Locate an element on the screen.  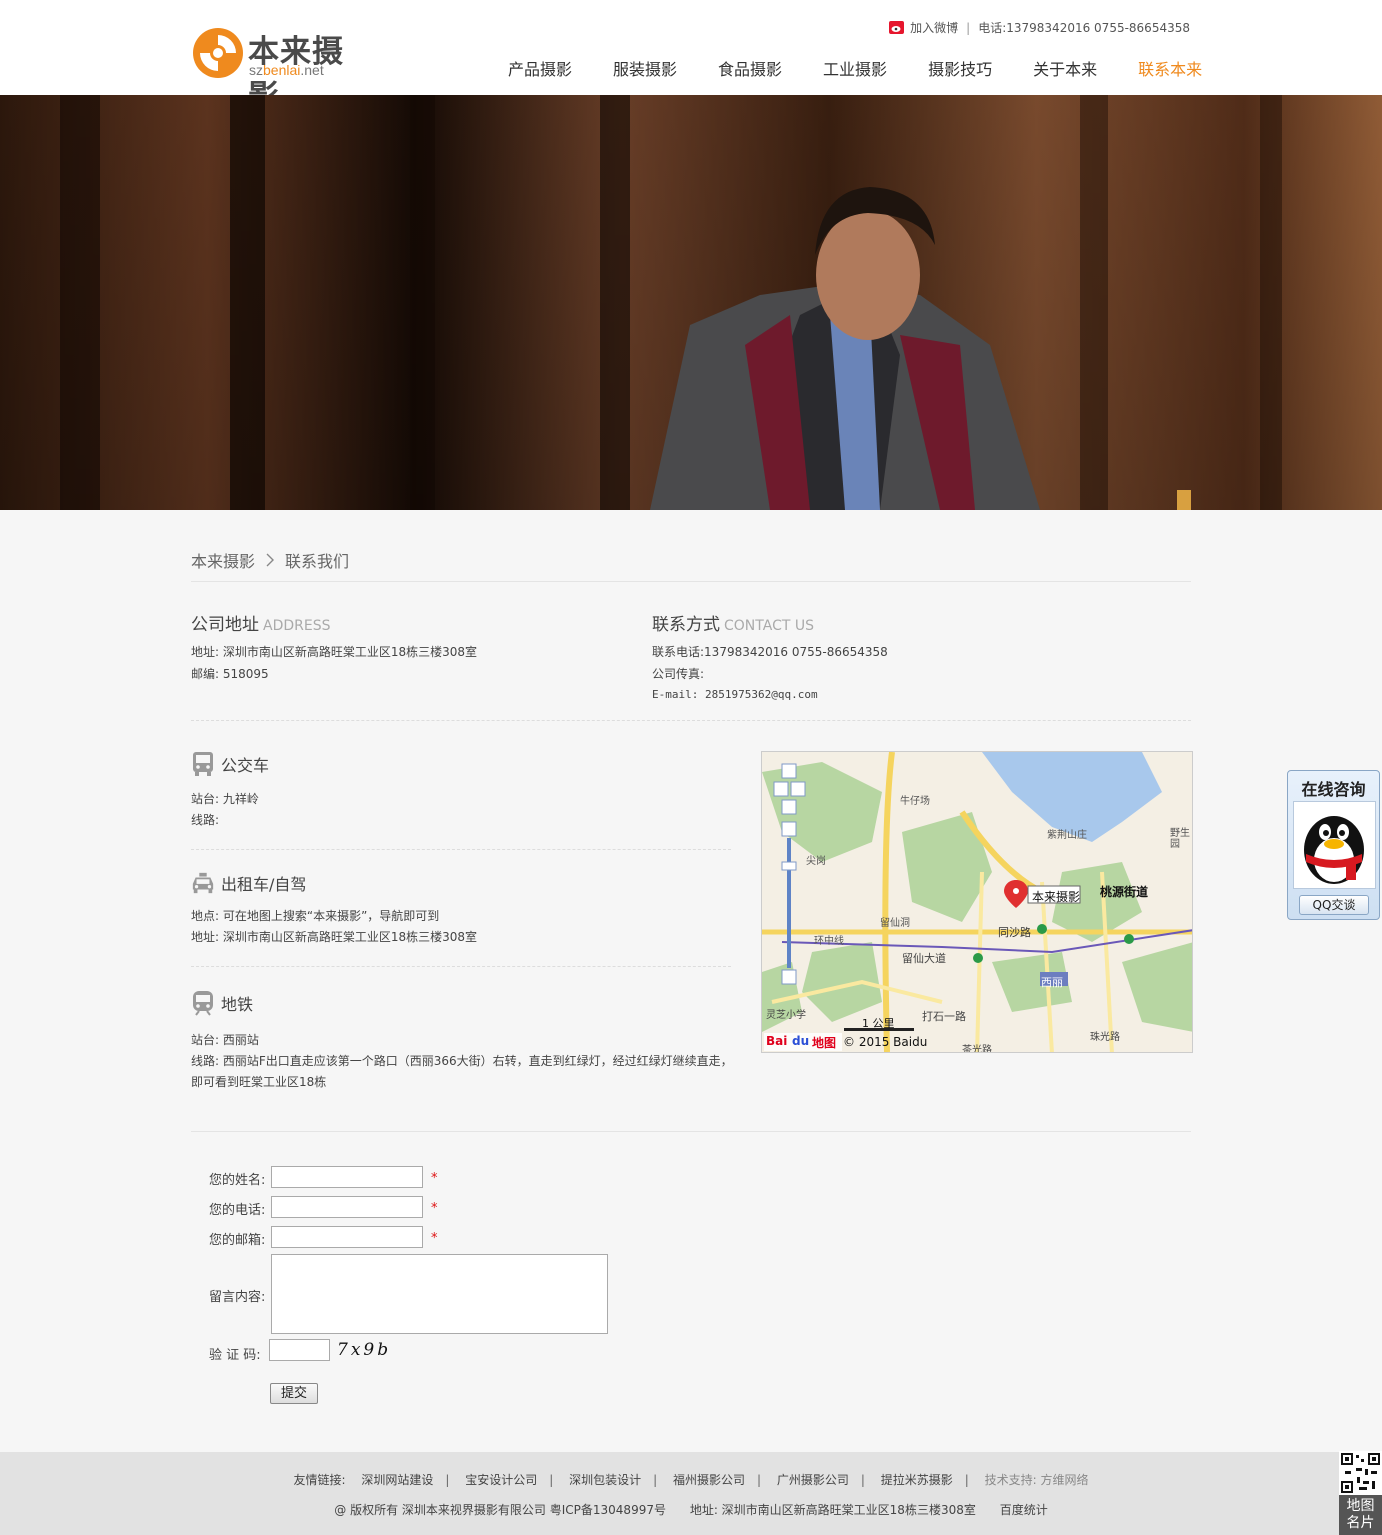
email-input is located at coordinates (347, 1237).